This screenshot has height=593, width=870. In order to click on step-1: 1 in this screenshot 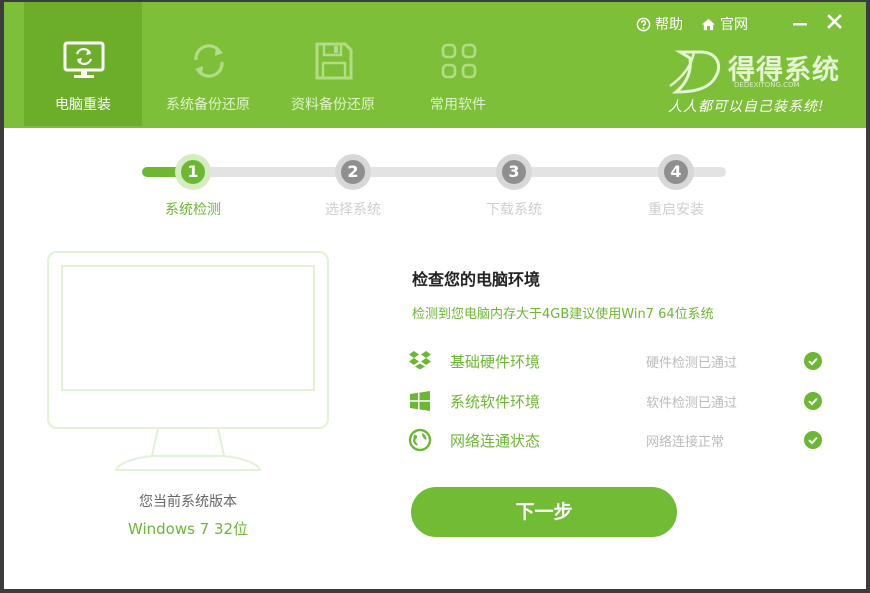, I will do `click(193, 172)`.